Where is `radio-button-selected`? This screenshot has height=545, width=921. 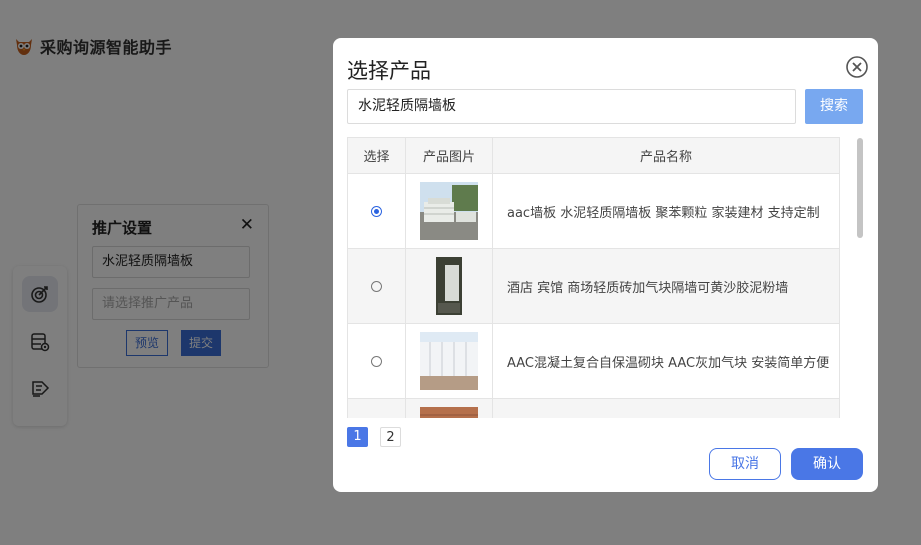
radio-button-selected is located at coordinates (376, 211).